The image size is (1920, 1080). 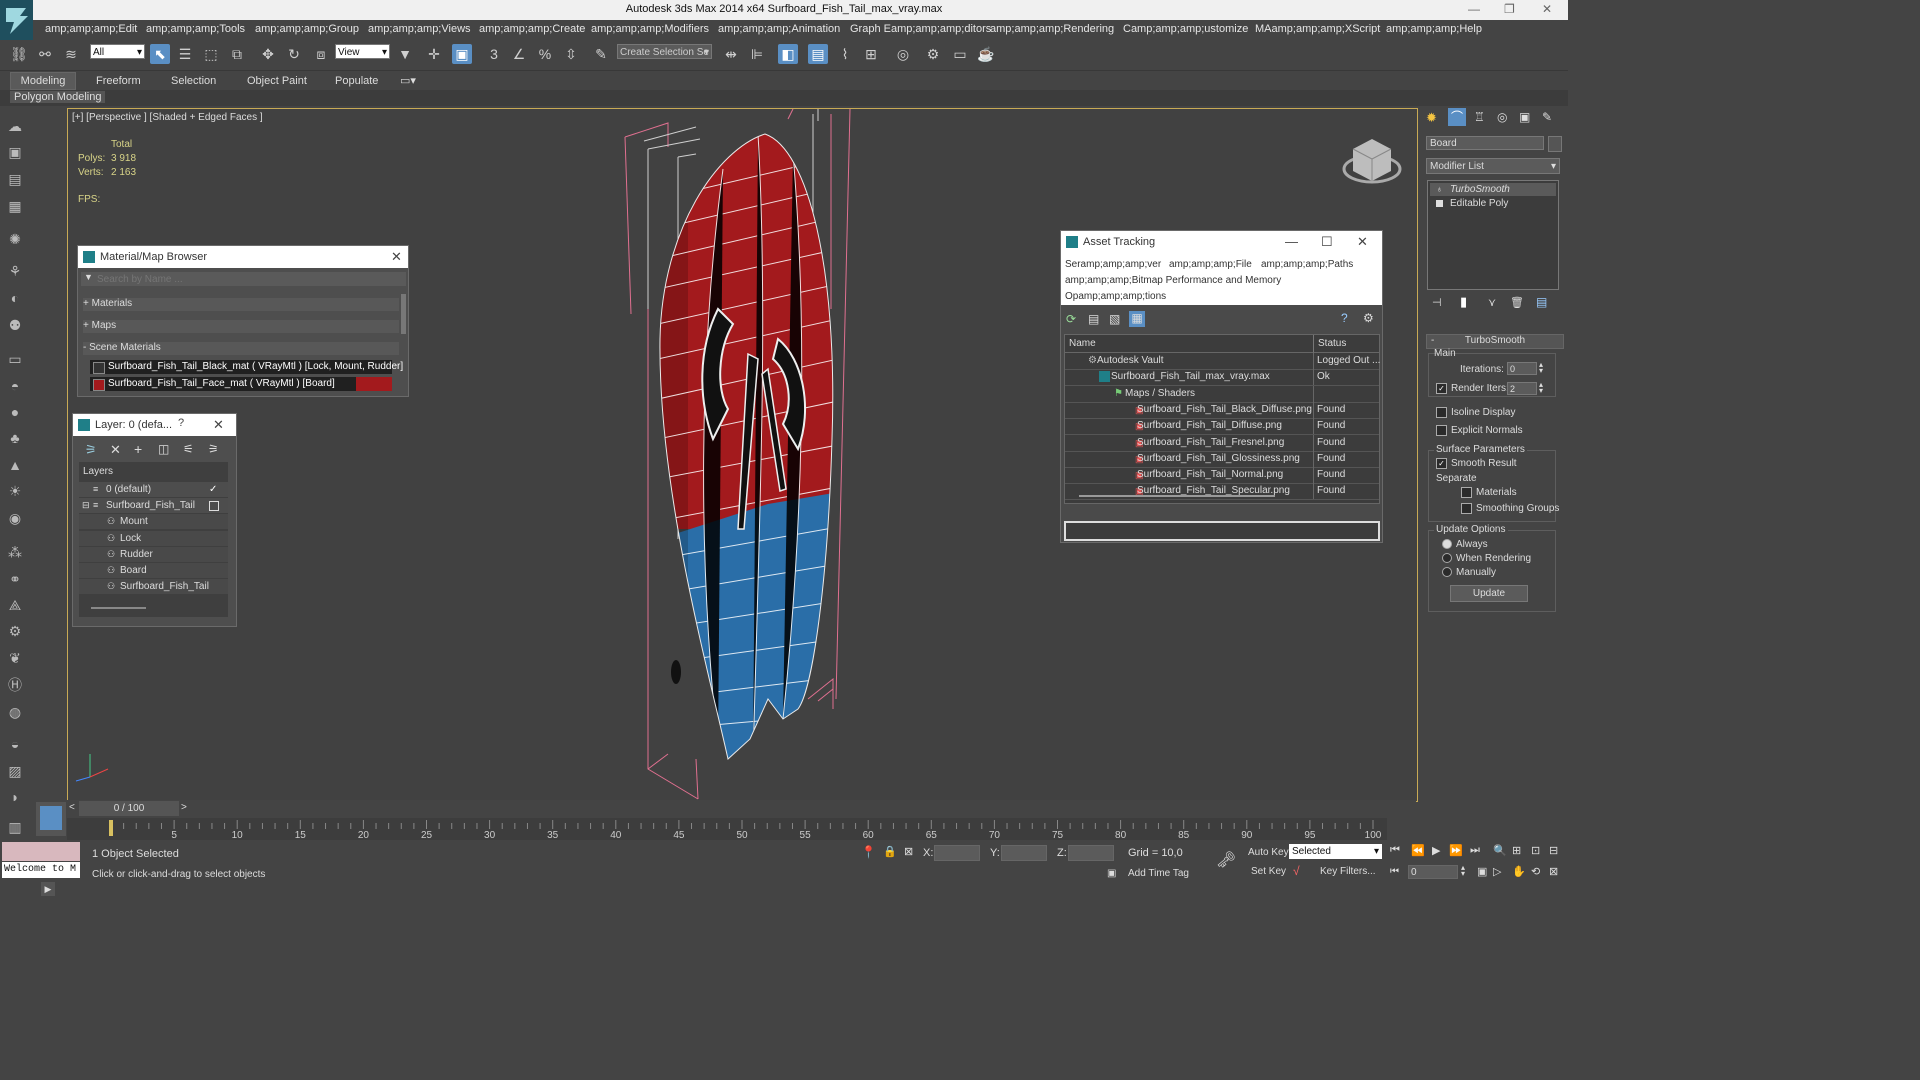 I want to click on selection-region-icon: ⬚, so click(x=211, y=54).